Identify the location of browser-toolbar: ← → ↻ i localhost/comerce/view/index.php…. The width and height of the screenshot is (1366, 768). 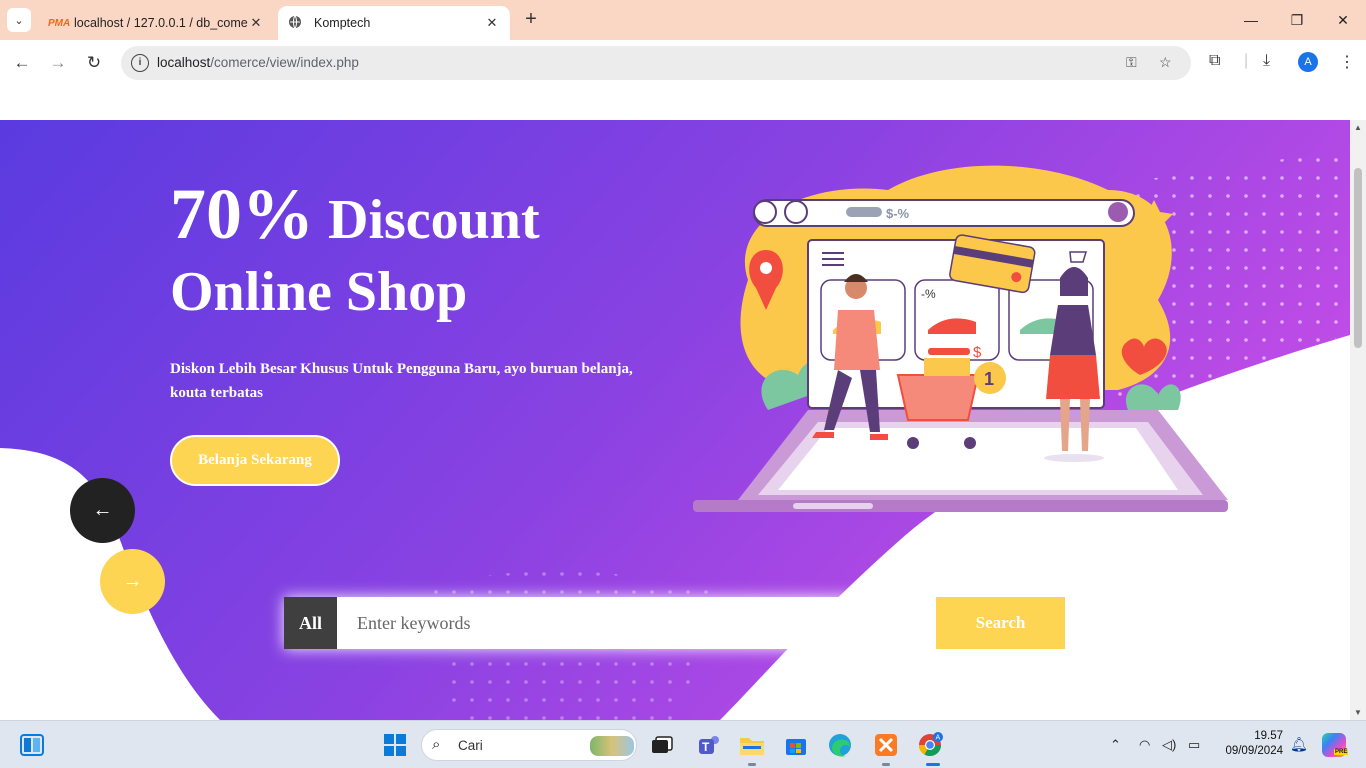
(683, 63).